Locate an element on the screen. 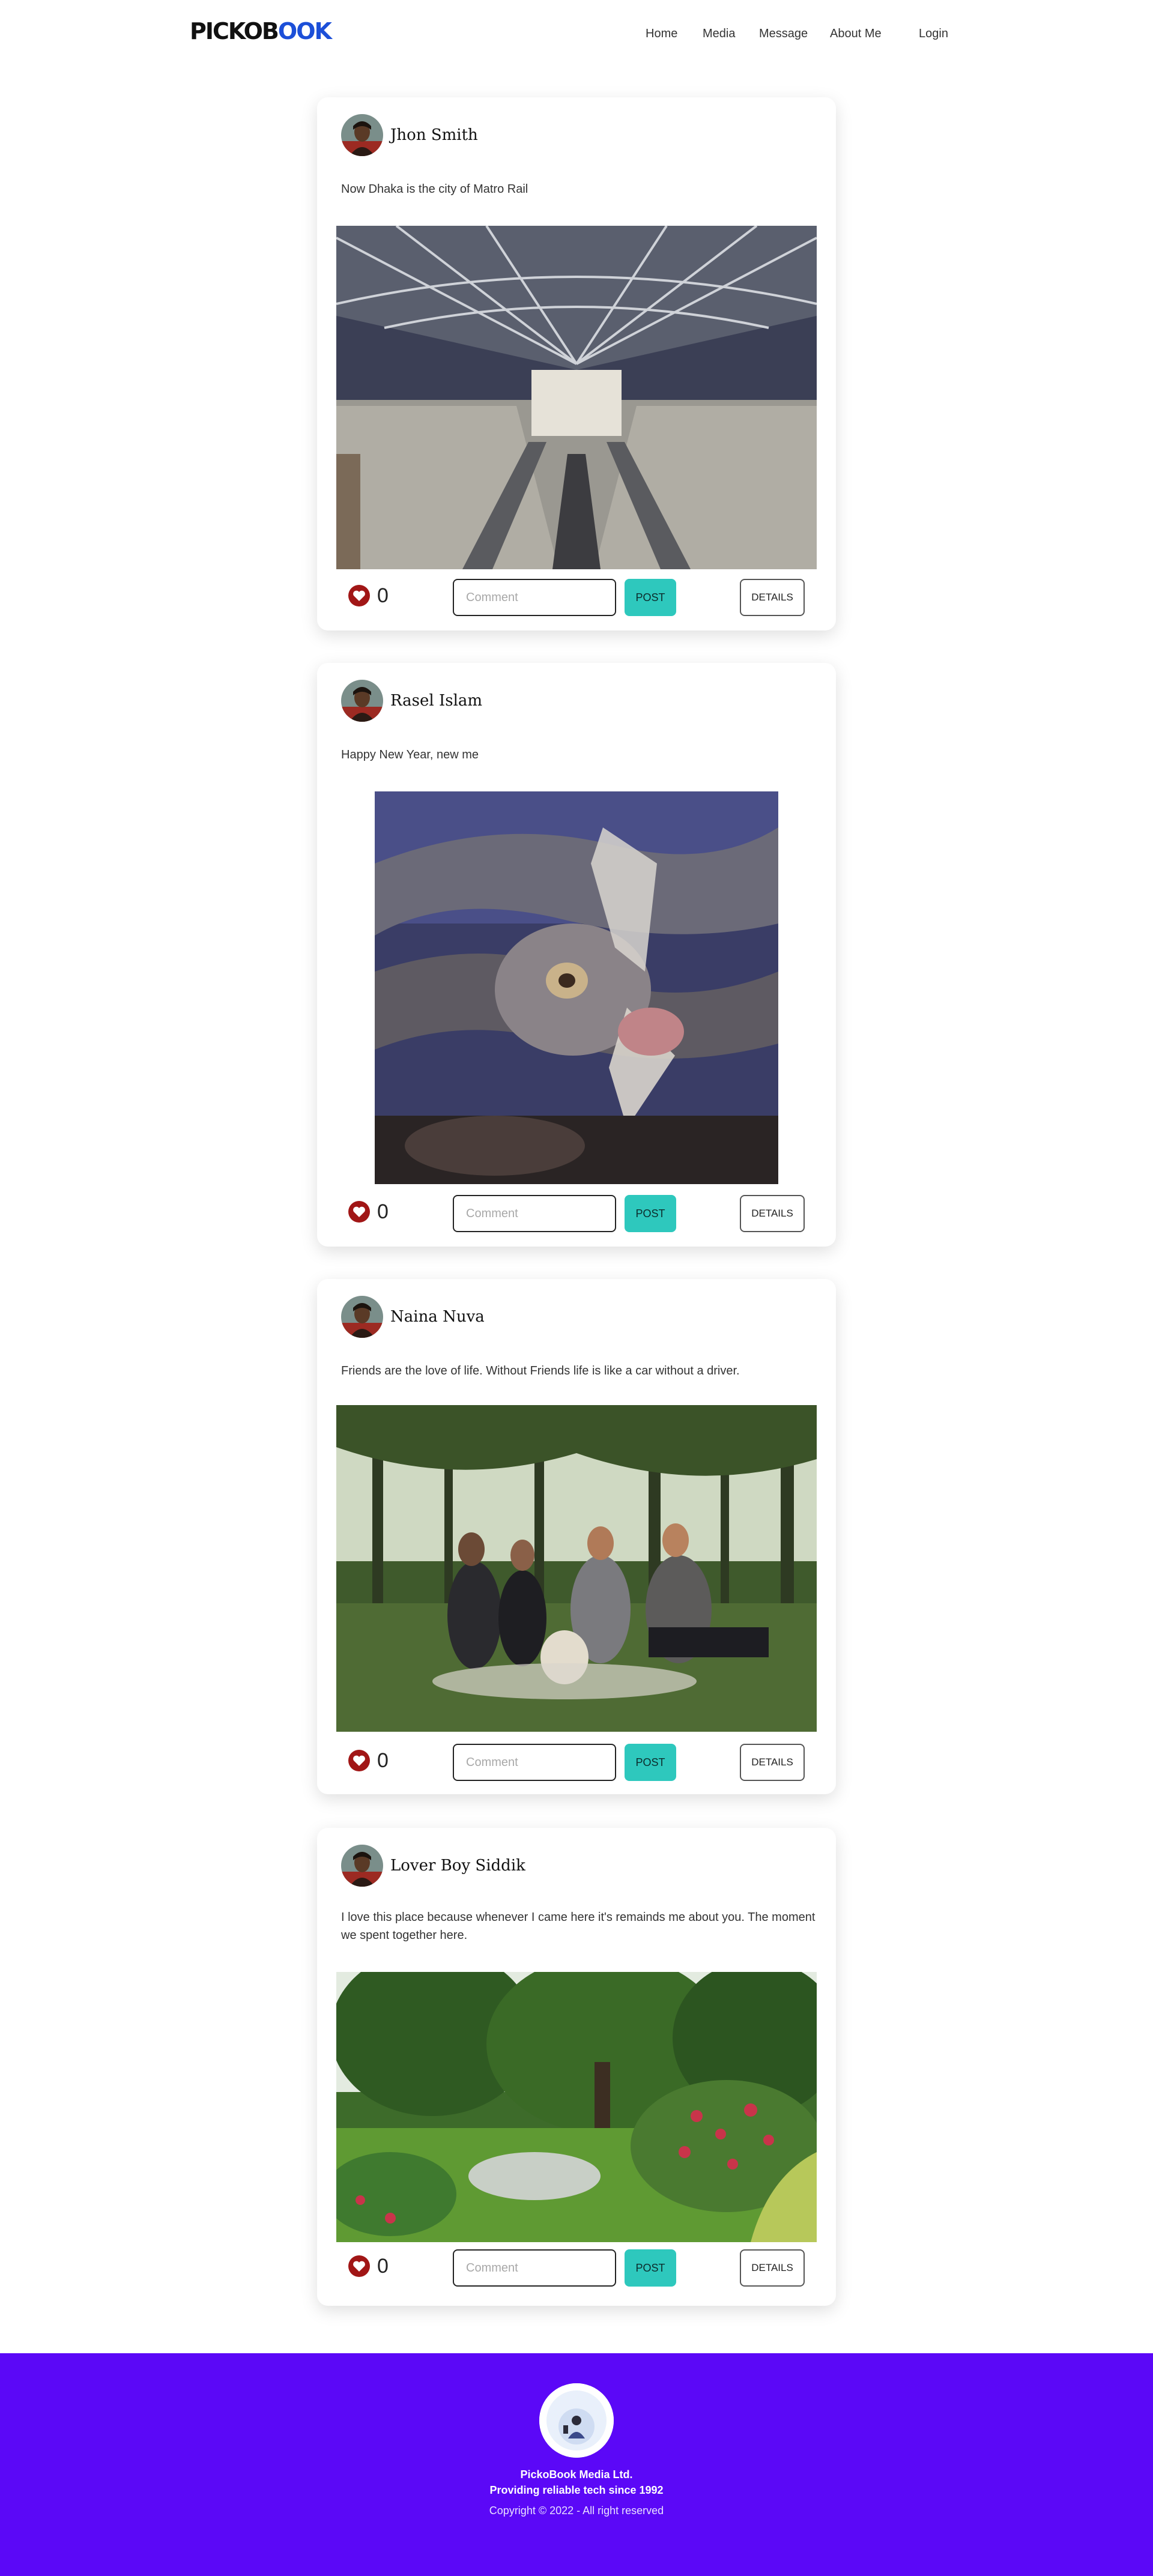 This screenshot has height=2576, width=1153. author-name: Lover Boy Siddik is located at coordinates (457, 1866).